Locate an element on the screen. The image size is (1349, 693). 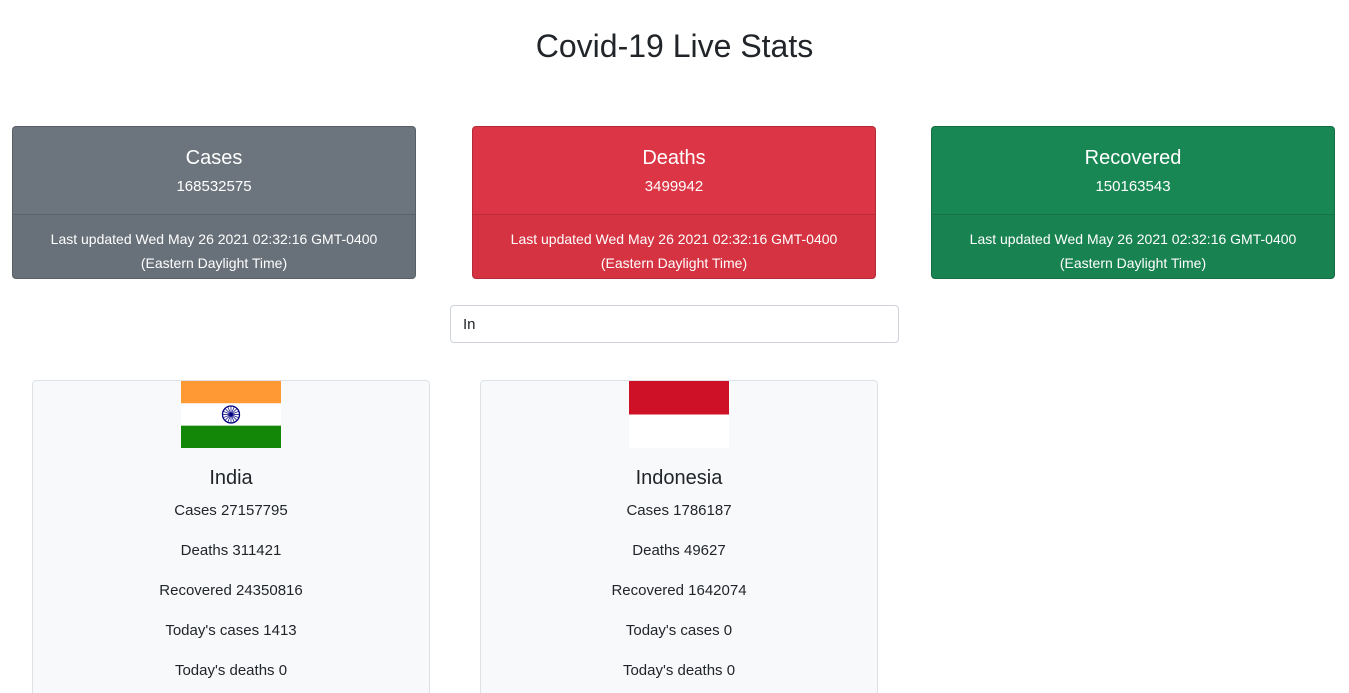
indonesia-flag-graphic is located at coordinates (679, 414).